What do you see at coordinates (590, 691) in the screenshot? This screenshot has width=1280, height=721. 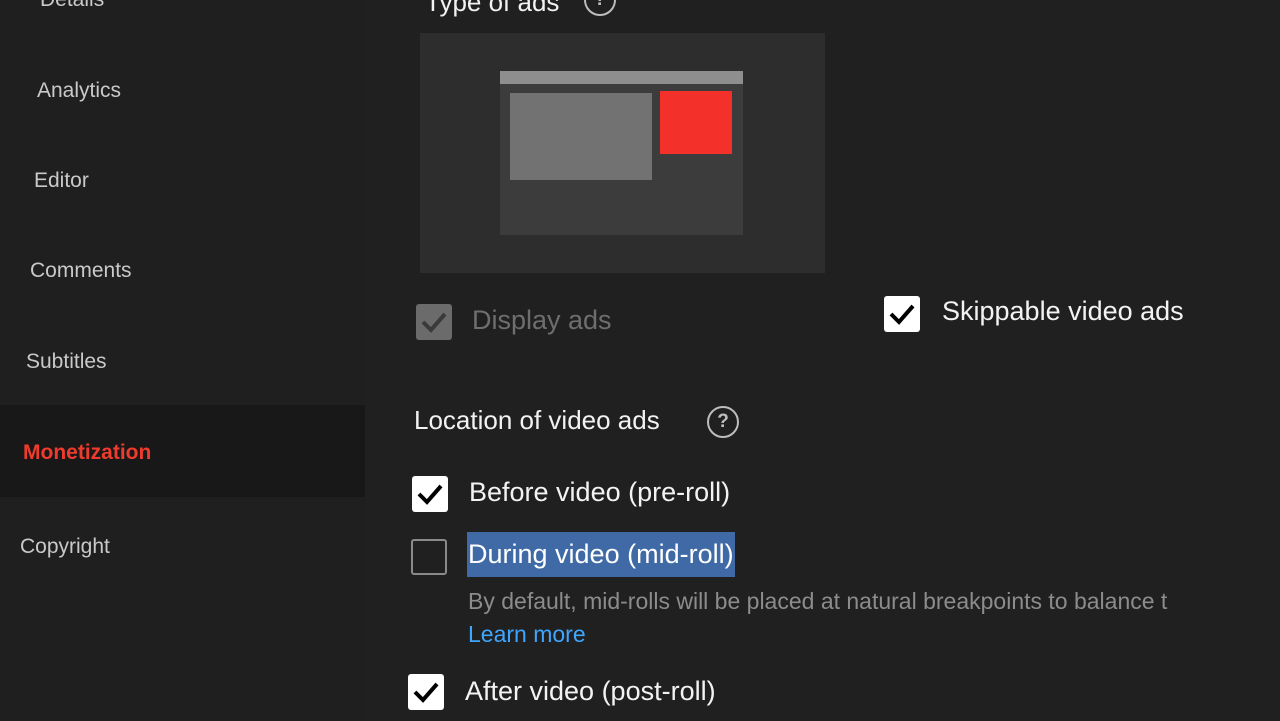 I see `post-roll-label: After video (post-roll)` at bounding box center [590, 691].